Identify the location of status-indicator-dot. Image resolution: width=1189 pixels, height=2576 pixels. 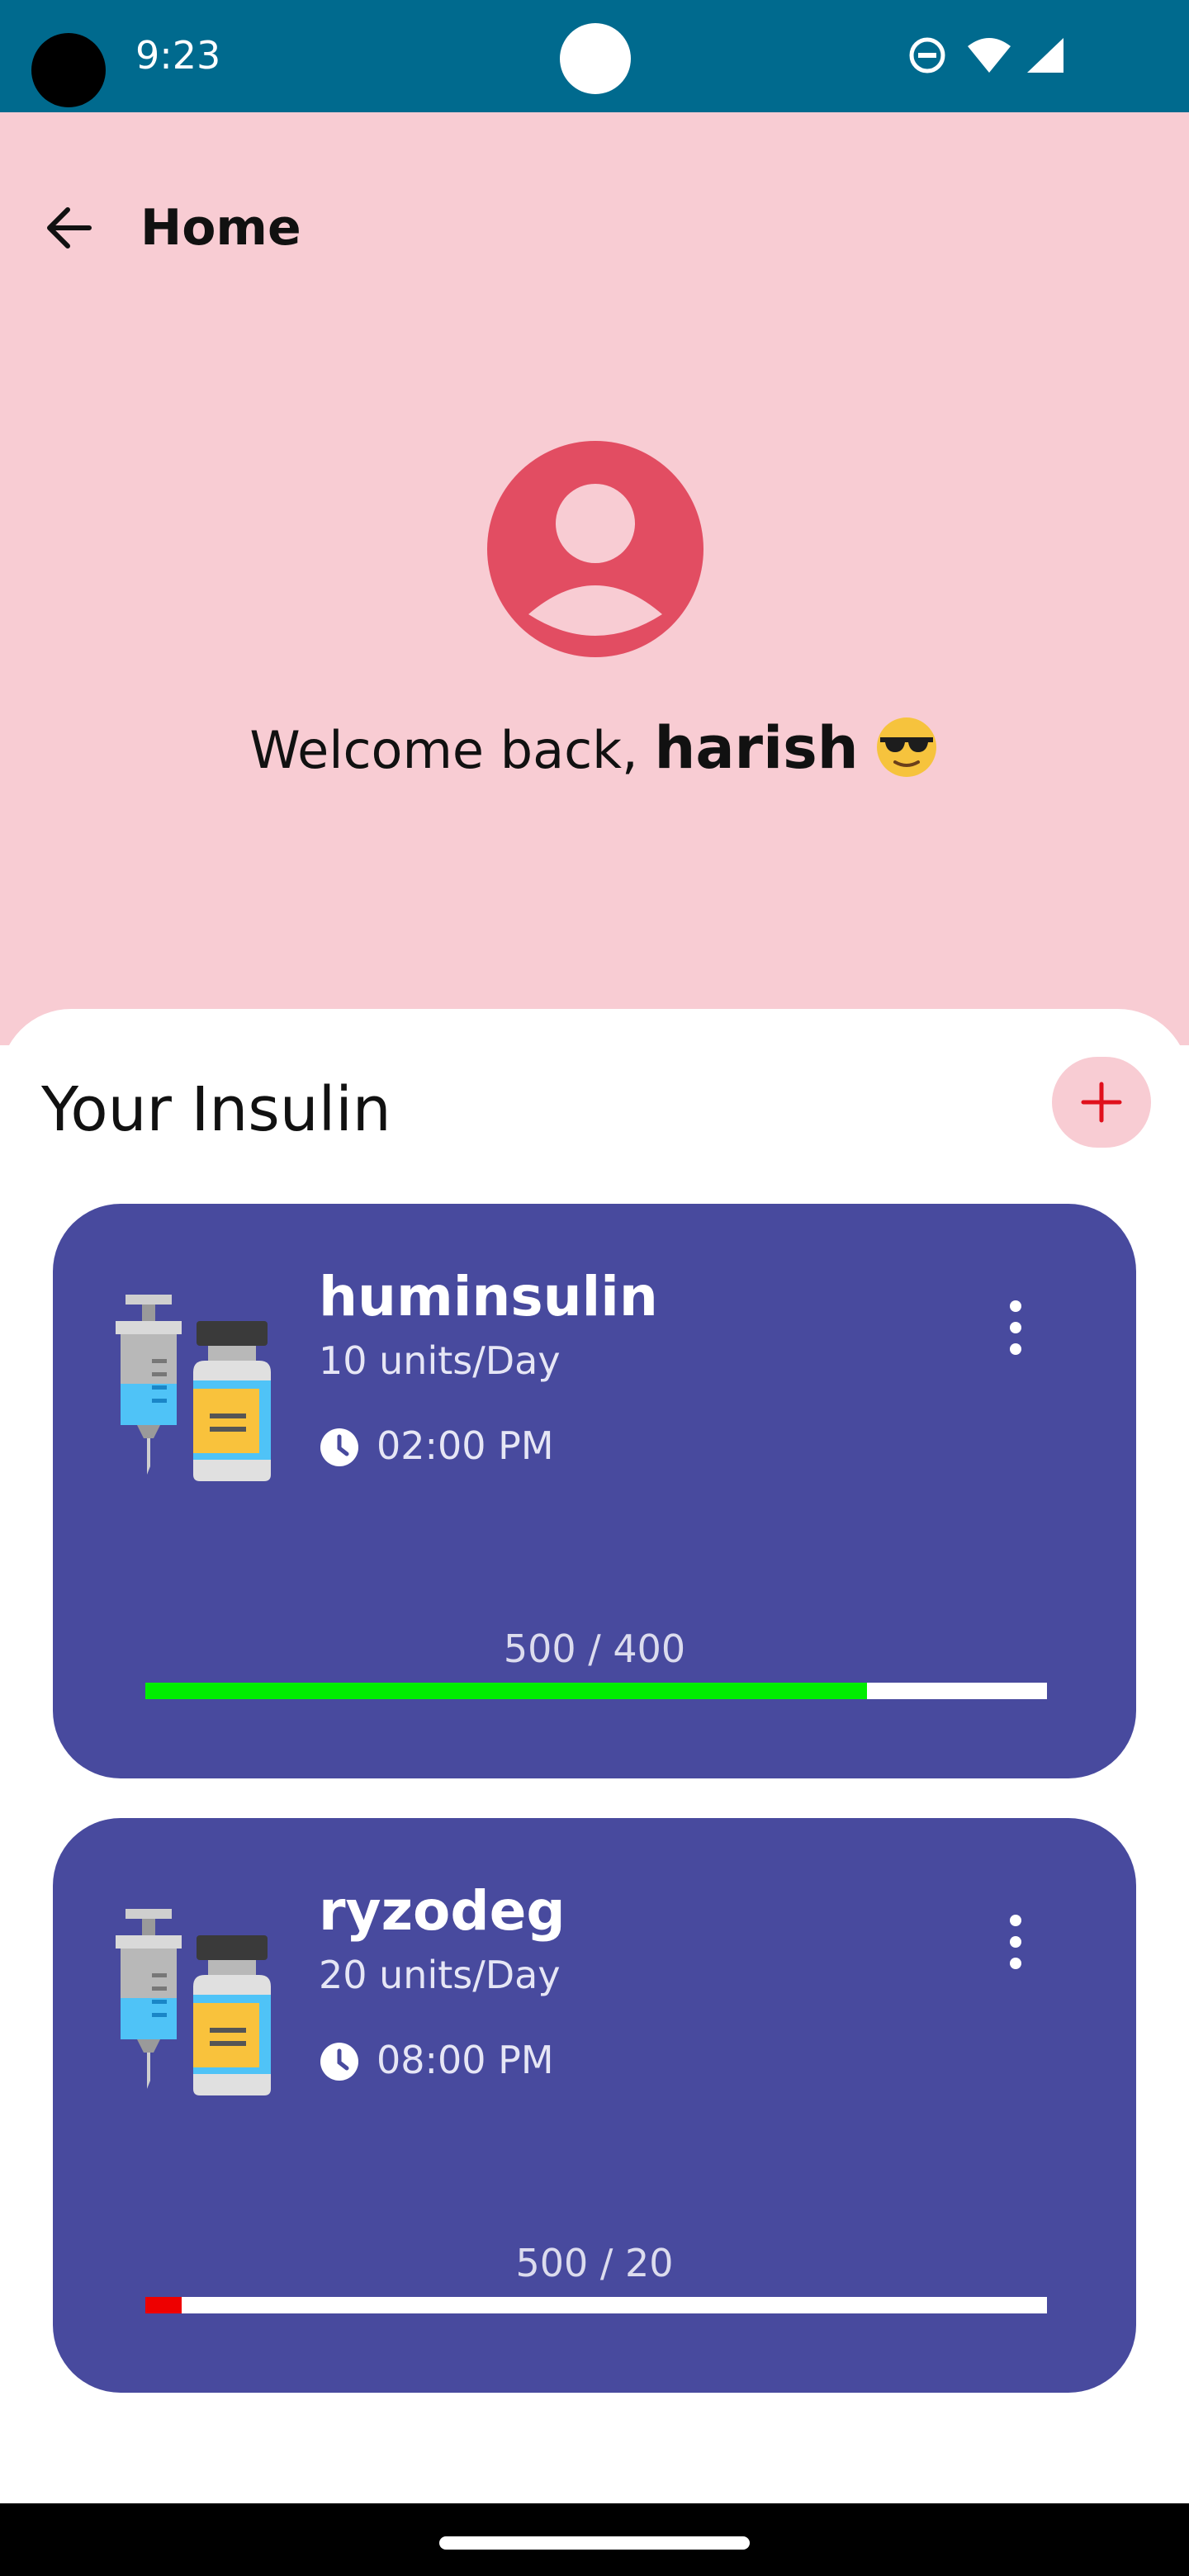
(595, 58).